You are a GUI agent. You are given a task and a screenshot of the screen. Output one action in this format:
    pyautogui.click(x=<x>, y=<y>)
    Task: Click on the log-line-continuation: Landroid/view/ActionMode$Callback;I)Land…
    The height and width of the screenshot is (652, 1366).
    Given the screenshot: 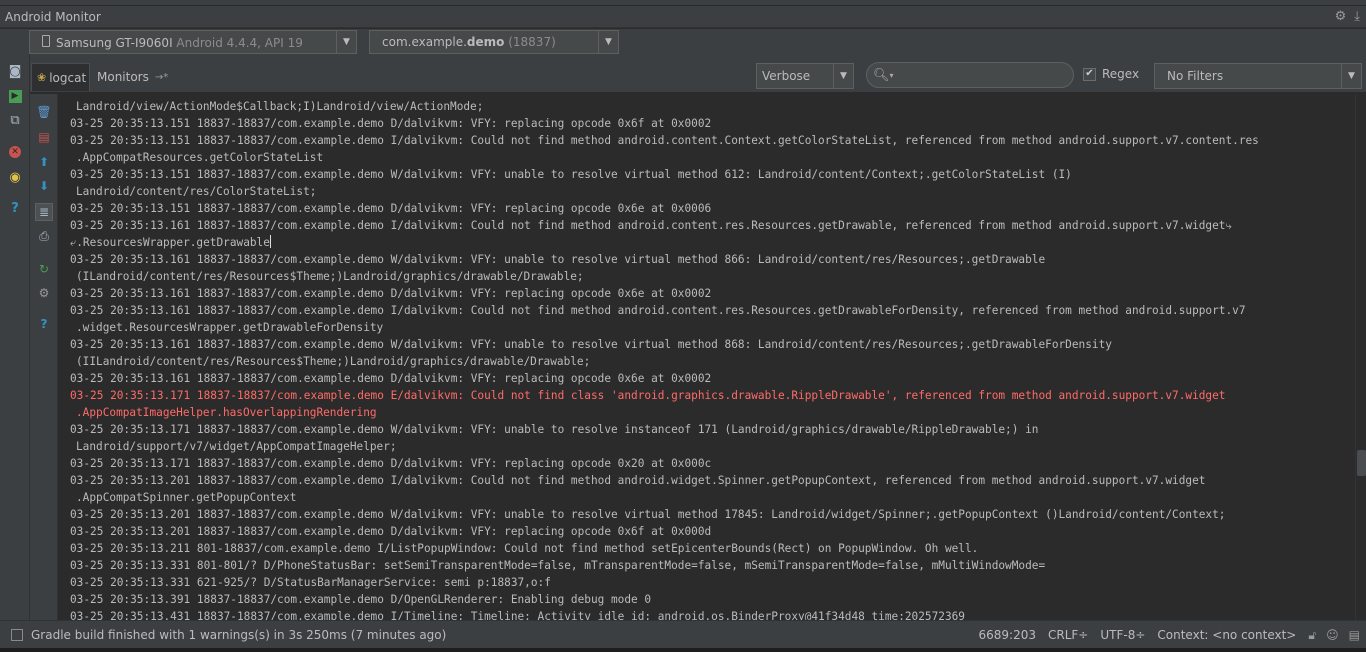 What is the action you would take?
    pyautogui.click(x=279, y=106)
    